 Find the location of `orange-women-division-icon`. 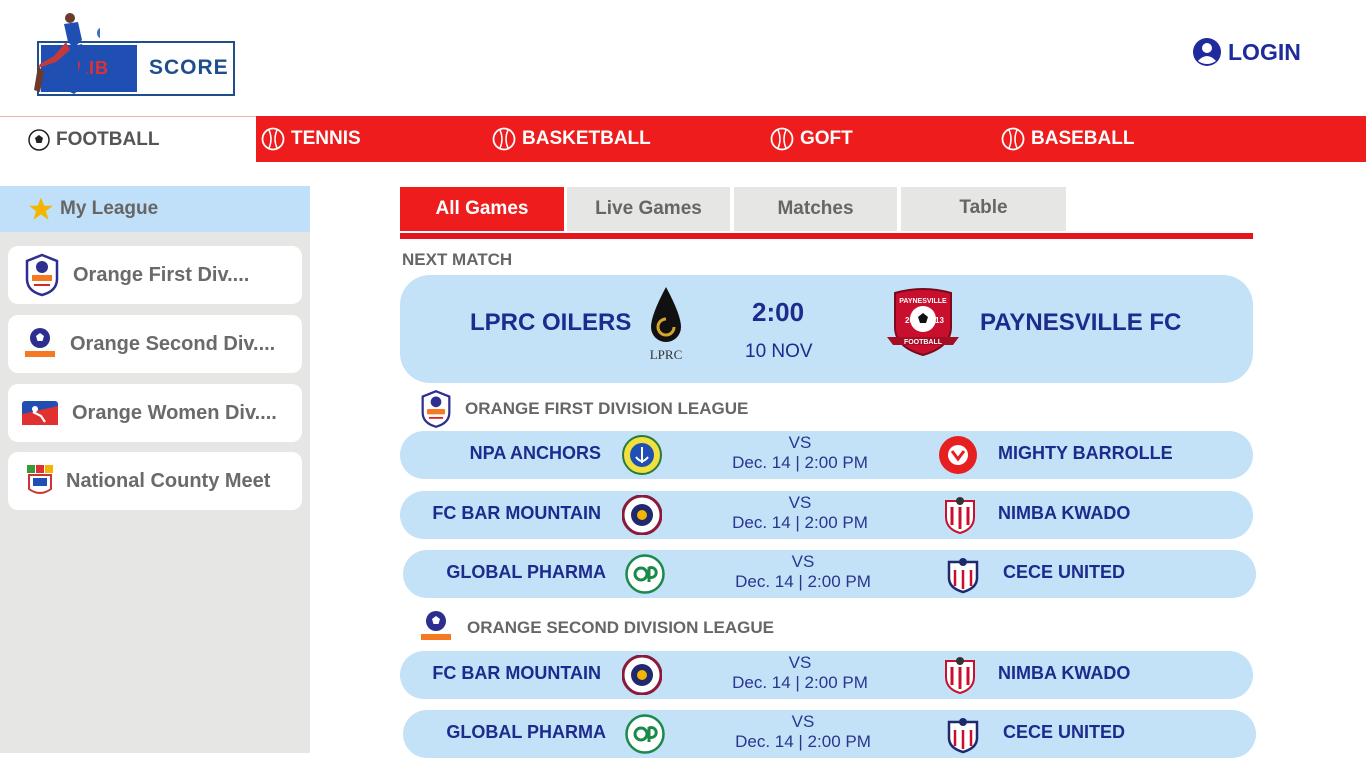

orange-women-division-icon is located at coordinates (40, 413).